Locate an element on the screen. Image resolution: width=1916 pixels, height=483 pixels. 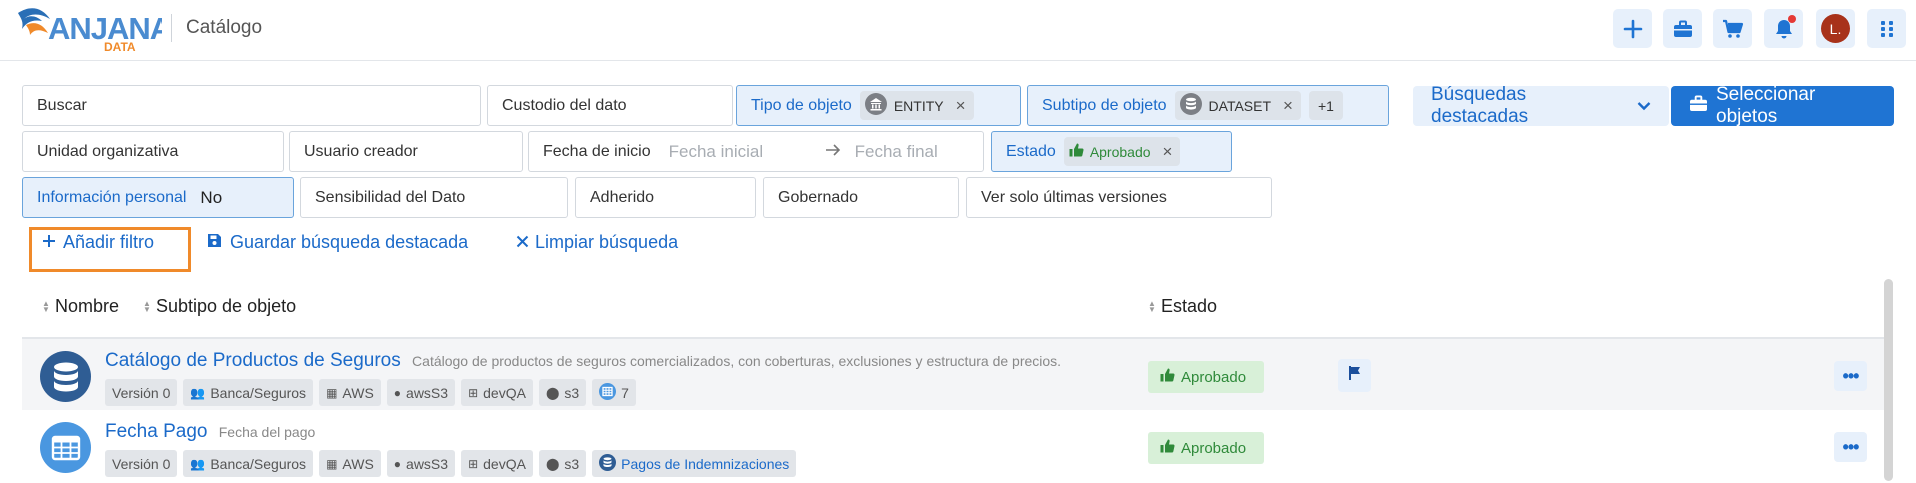
entity-chip: ENTITY × is located at coordinates (916, 105).